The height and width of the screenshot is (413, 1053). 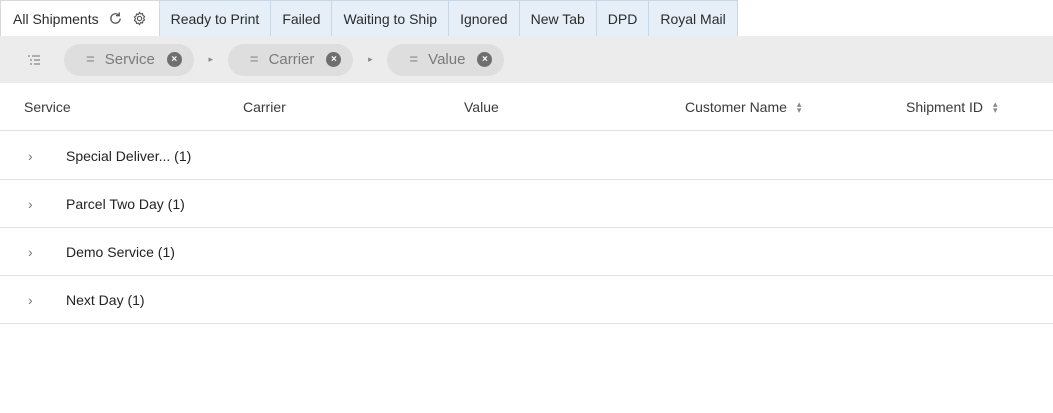 I want to click on column-header-label: Carrier, so click(x=264, y=107).